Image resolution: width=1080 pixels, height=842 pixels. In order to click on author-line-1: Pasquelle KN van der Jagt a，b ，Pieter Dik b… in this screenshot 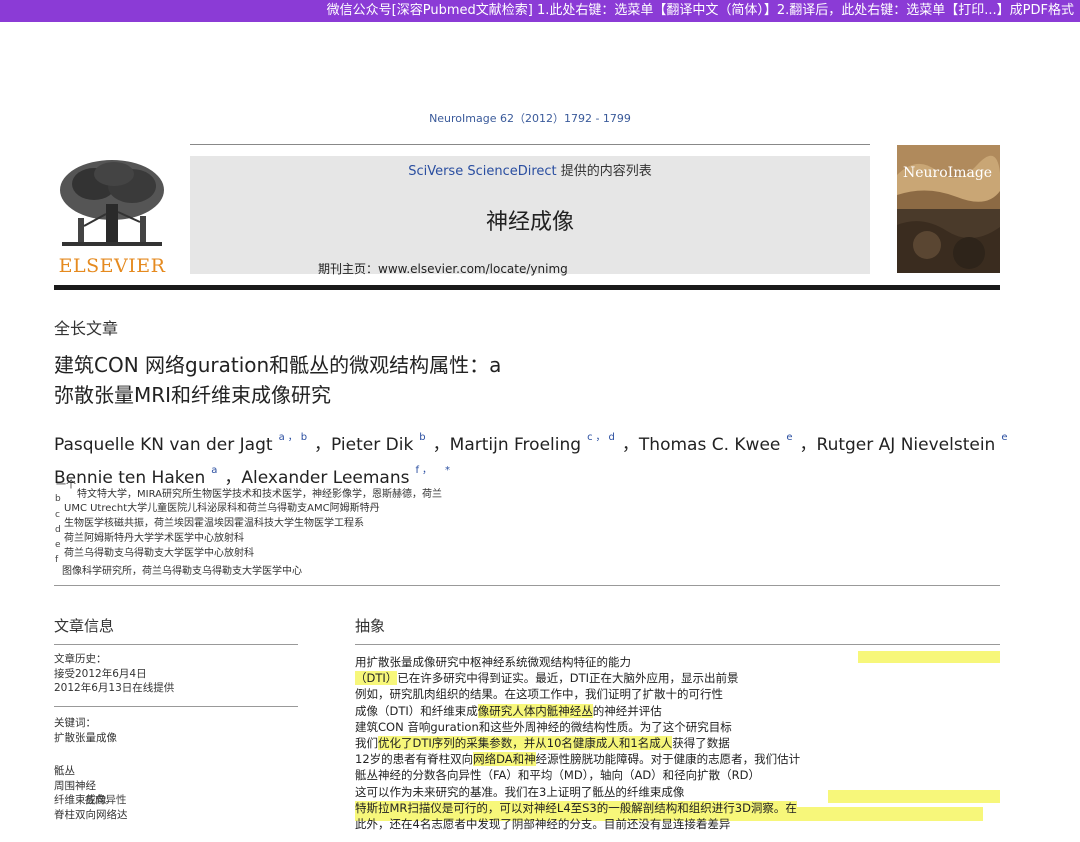, I will do `click(564, 441)`.